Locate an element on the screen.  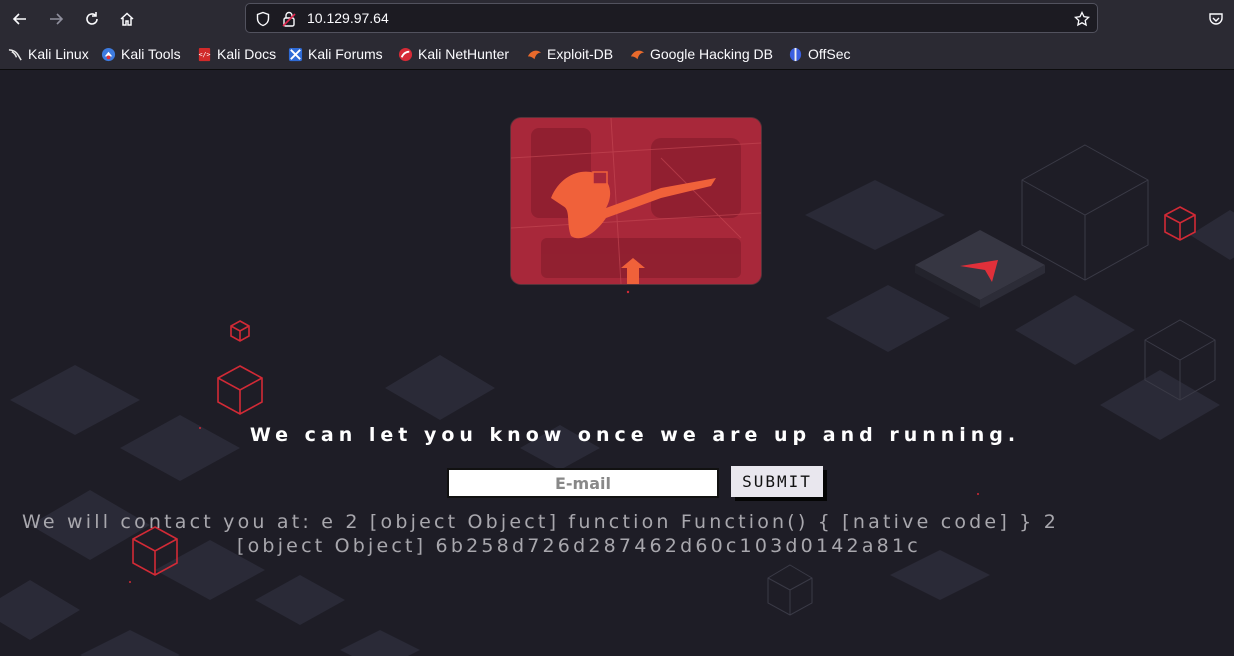
bookmark-label: Kali NetHunter is located at coordinates (464, 54).